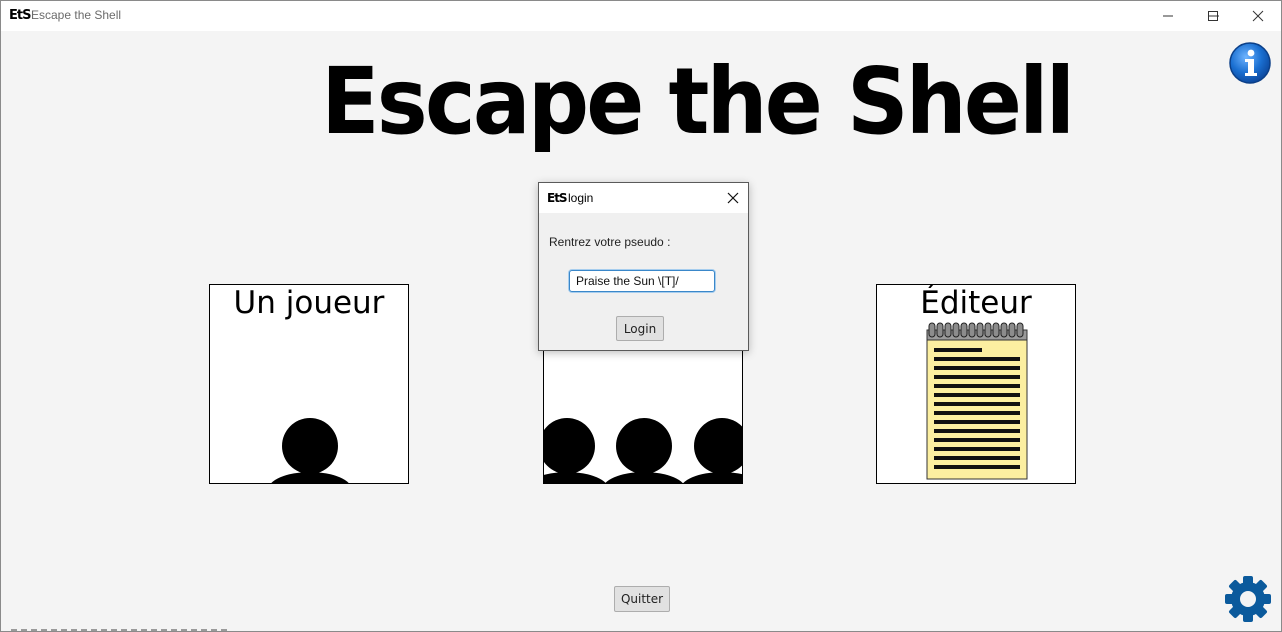  I want to click on settings-button, so click(1248, 599).